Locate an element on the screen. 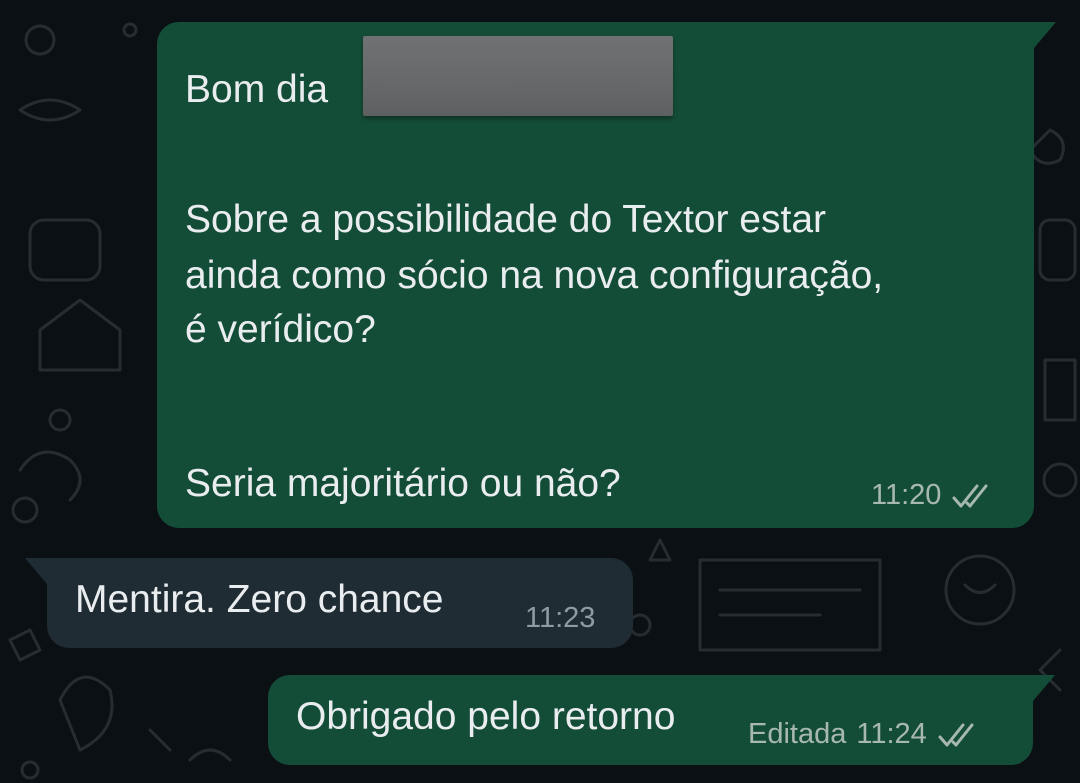 This screenshot has width=1080, height=783. message-time: 11:23 is located at coordinates (560, 618).